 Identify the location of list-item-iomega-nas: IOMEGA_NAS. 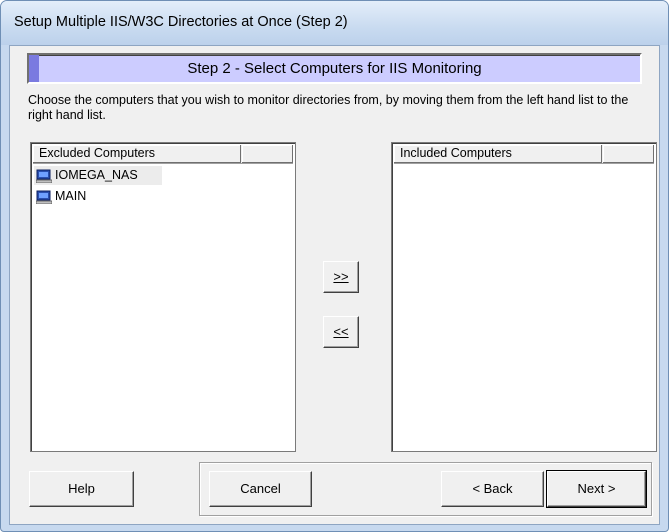
(98, 175).